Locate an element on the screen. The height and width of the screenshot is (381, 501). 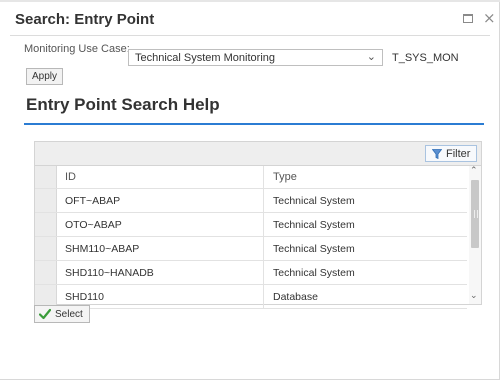
filter-button: Filter is located at coordinates (451, 153).